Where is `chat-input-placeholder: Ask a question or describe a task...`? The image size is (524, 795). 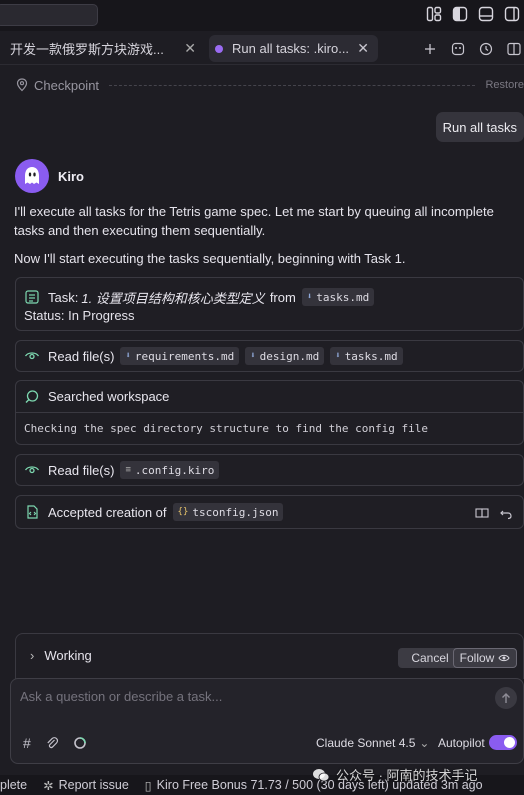 chat-input-placeholder: Ask a question or describe a task... is located at coordinates (121, 696).